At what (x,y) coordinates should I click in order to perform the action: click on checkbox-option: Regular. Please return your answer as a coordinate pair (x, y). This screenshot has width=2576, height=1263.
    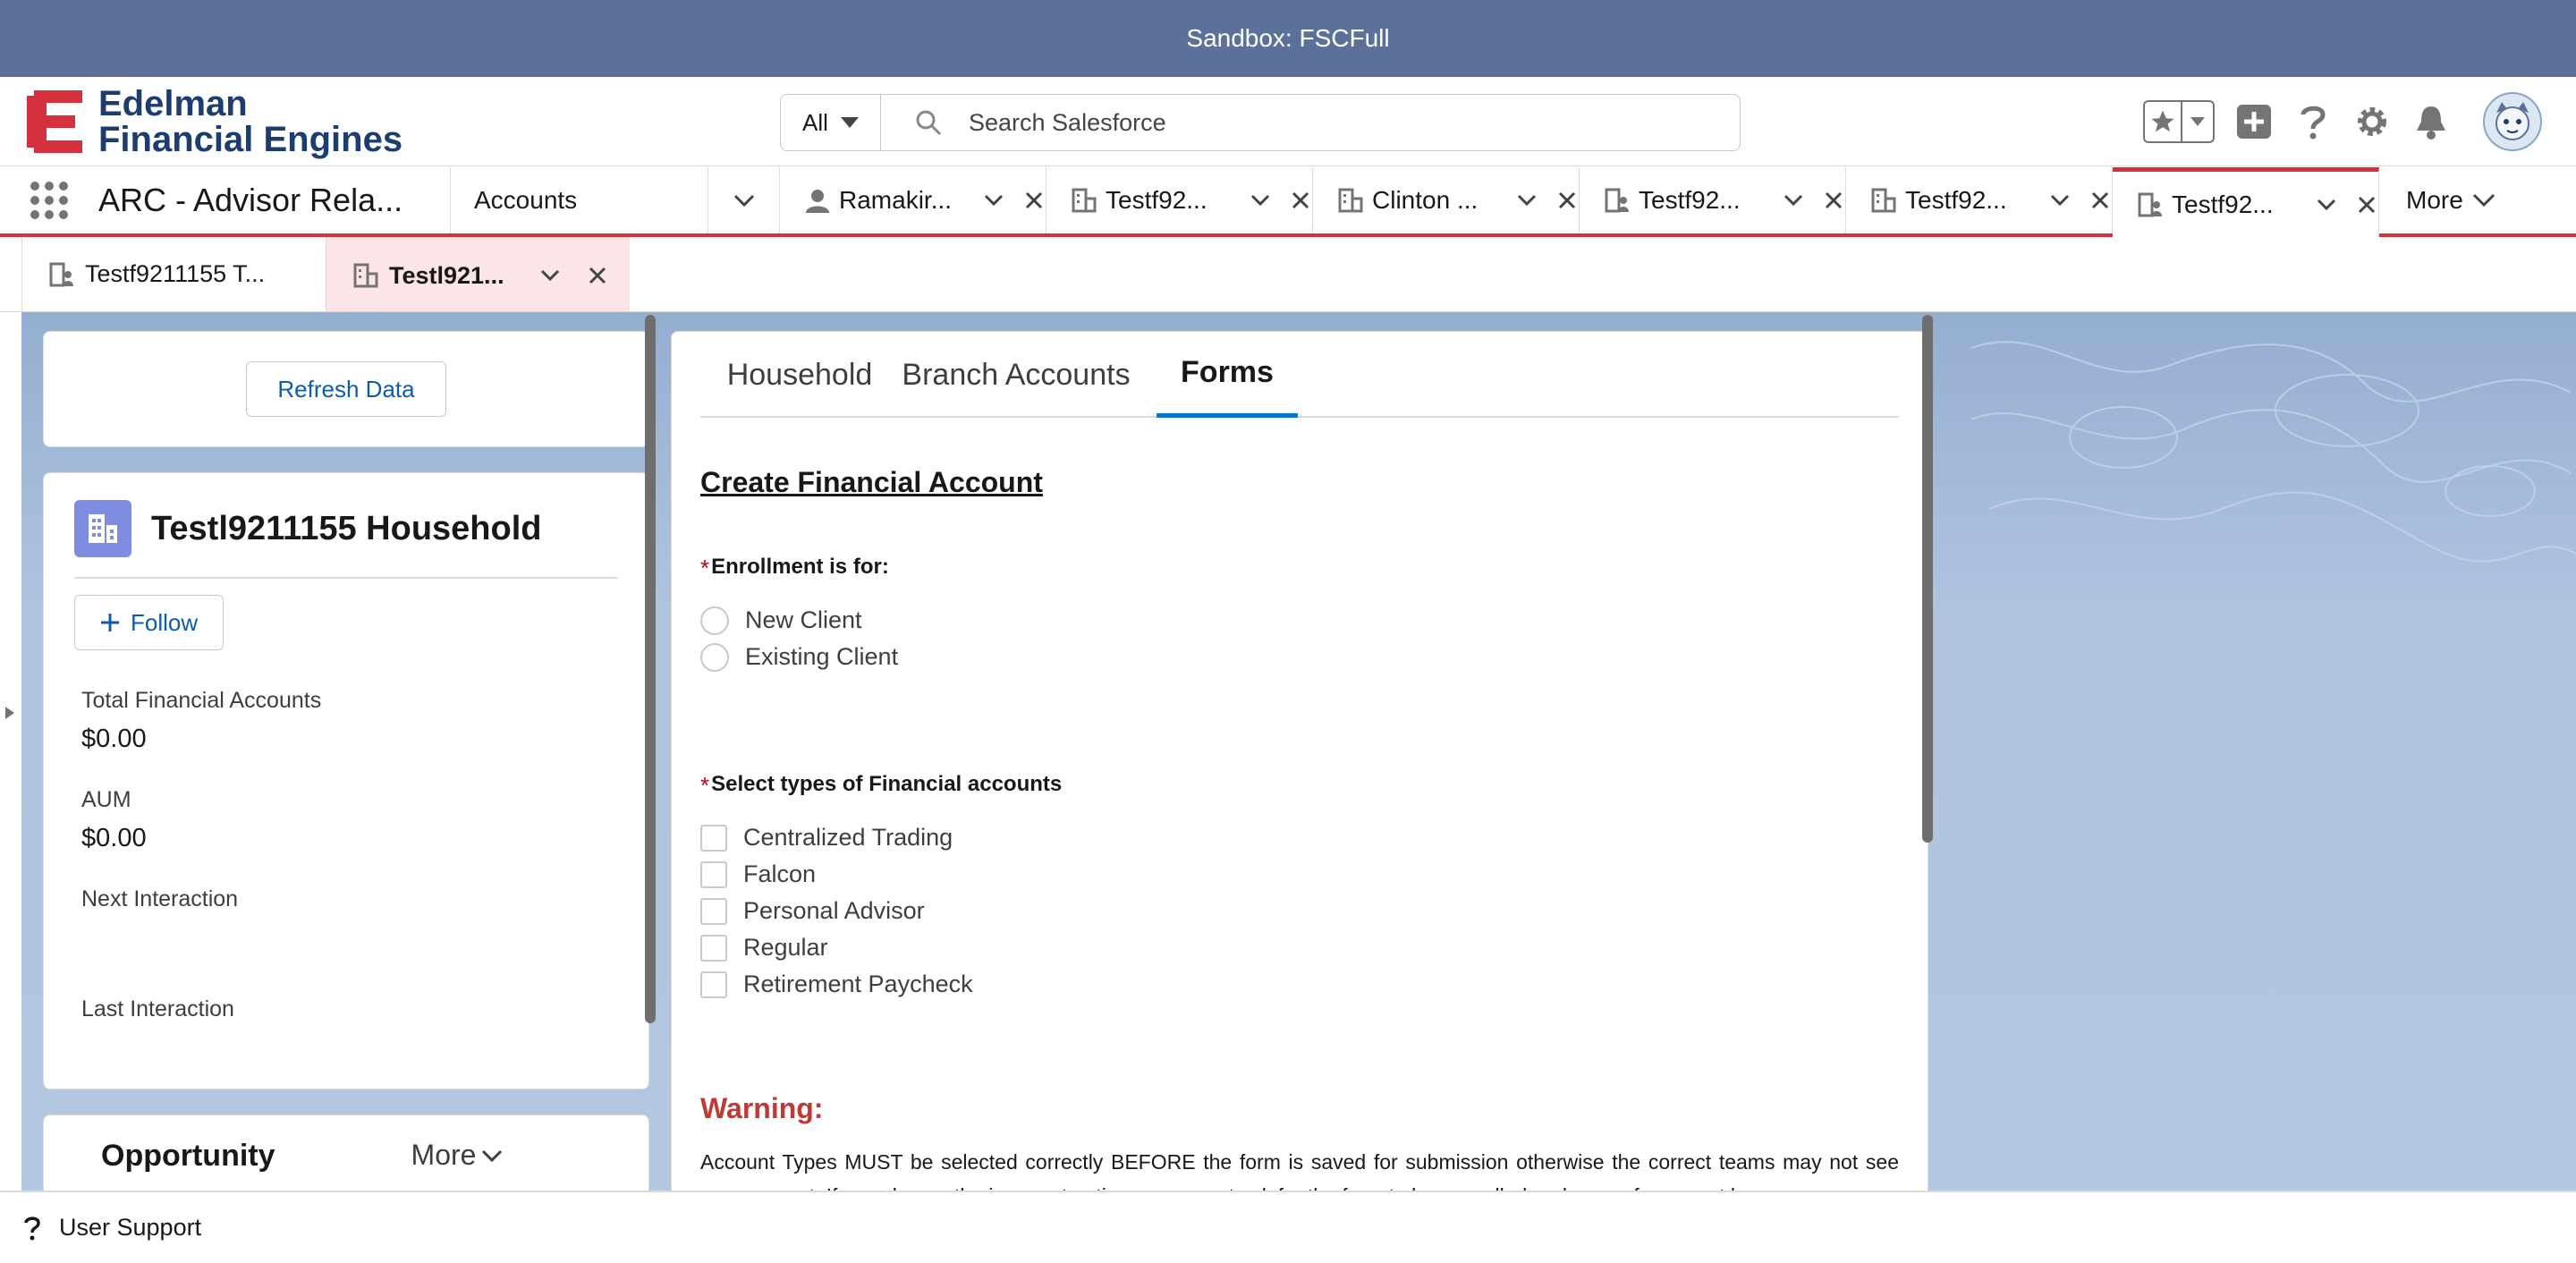
    Looking at the image, I should click on (1299, 947).